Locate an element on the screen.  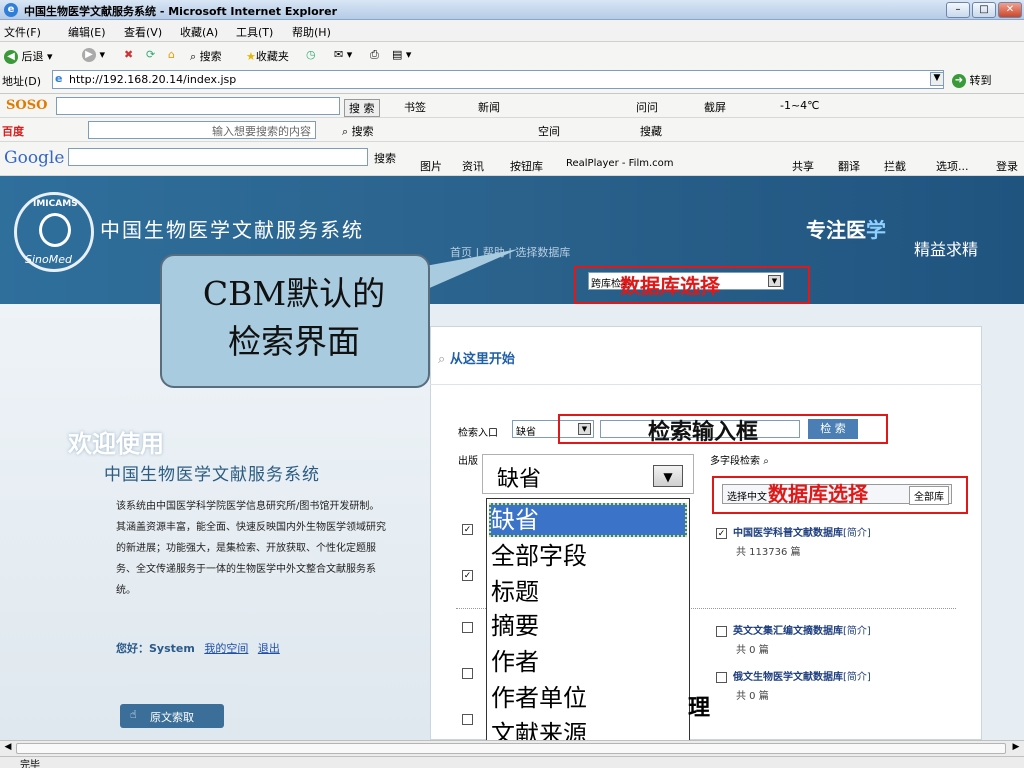
google-search-button: 搜索 is located at coordinates (385, 158).